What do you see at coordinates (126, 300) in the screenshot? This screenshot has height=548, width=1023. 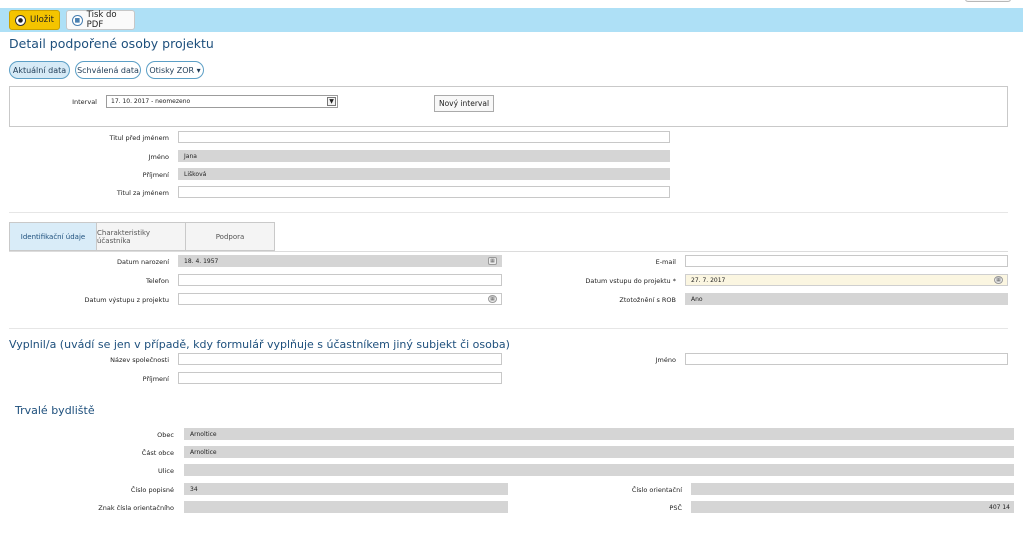 I see `exit-date-label: Datum výstupu z projektu` at bounding box center [126, 300].